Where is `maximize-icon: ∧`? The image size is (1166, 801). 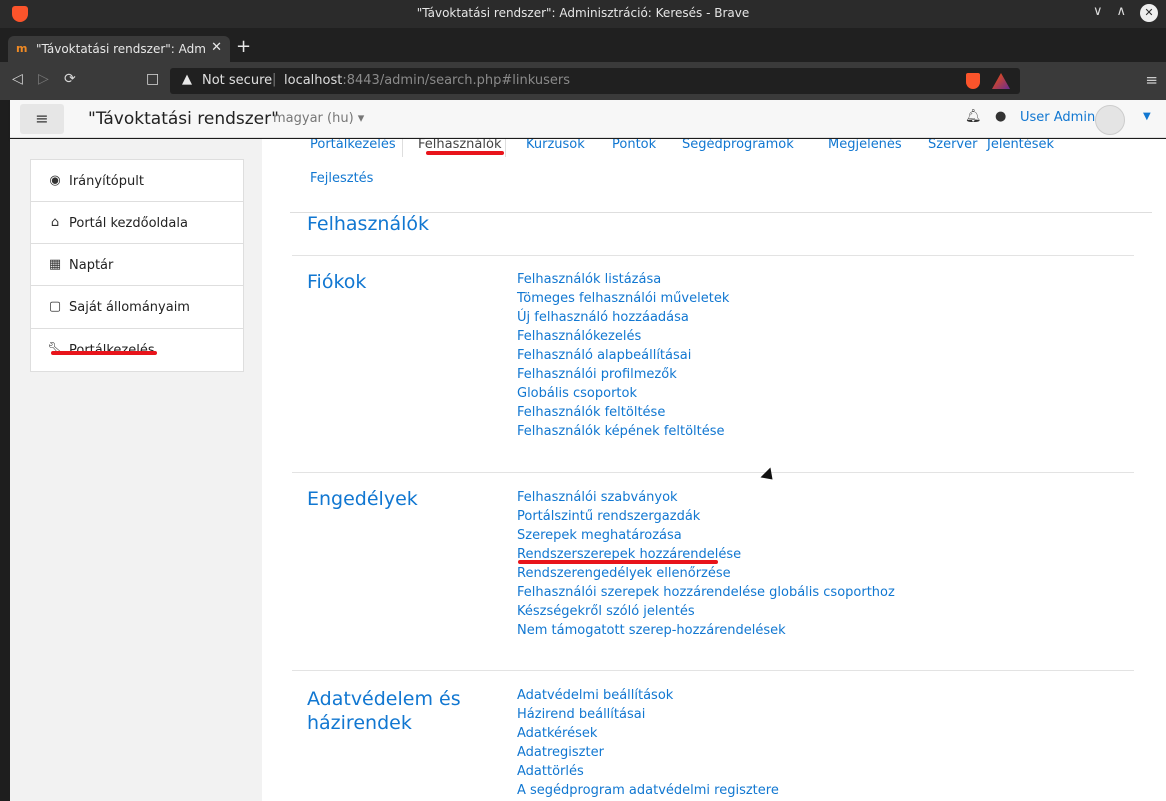 maximize-icon: ∧ is located at coordinates (1121, 13).